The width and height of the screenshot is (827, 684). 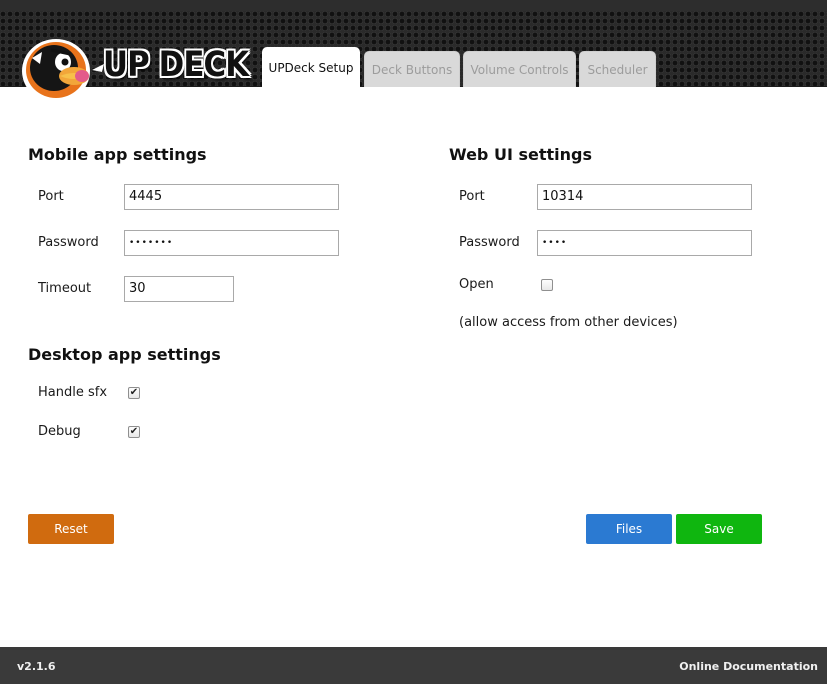 I want to click on tab-volume-controls: Volume Controls, so click(x=519, y=69).